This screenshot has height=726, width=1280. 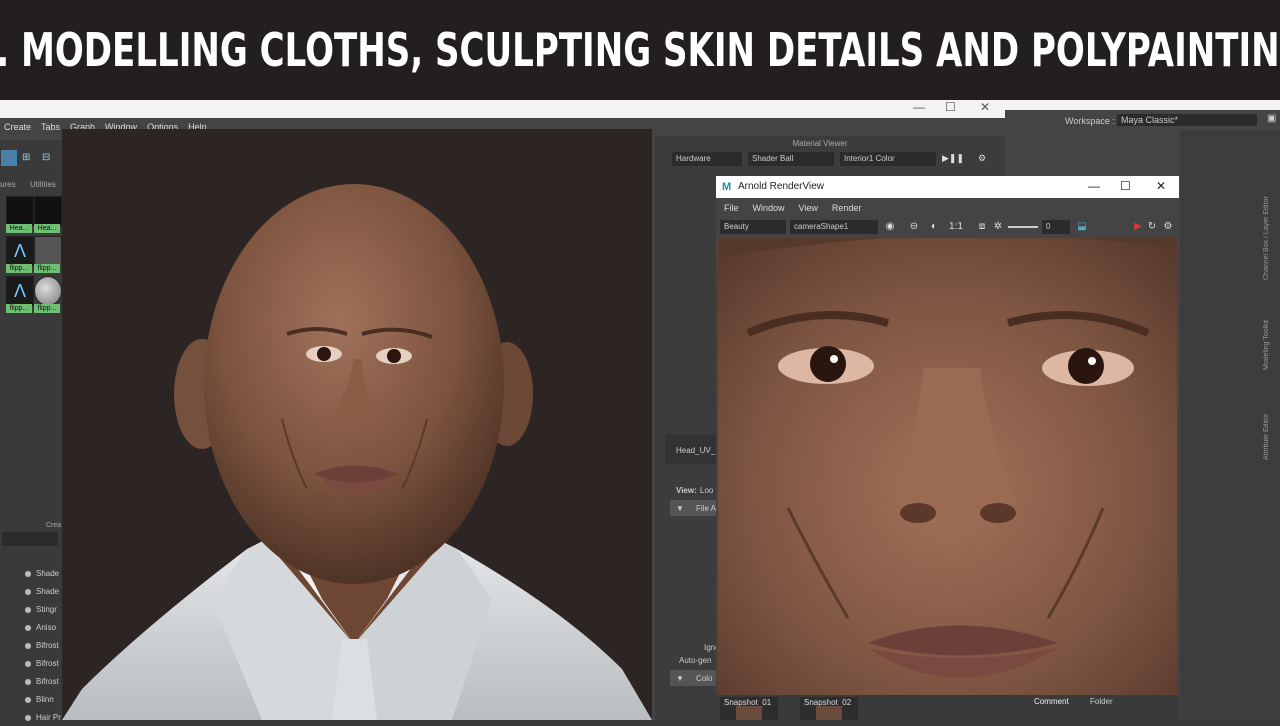 I want to click on color-section: ▼ Colo, so click(x=693, y=678).